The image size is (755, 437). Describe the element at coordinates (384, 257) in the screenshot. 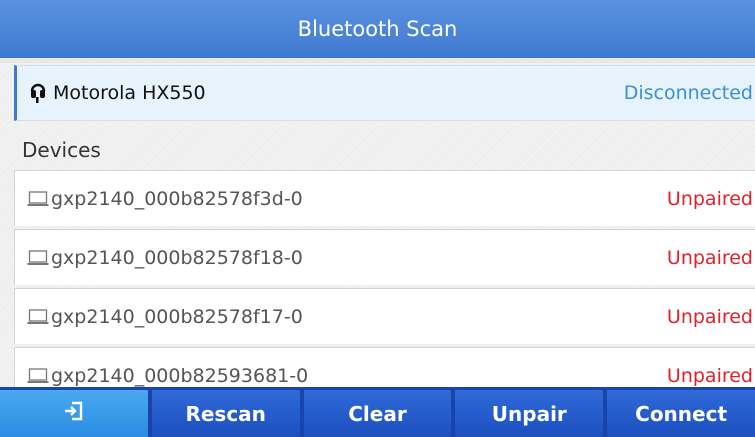

I see `device-row: gxp2140_000b82578f18-0 Unpaired` at that location.